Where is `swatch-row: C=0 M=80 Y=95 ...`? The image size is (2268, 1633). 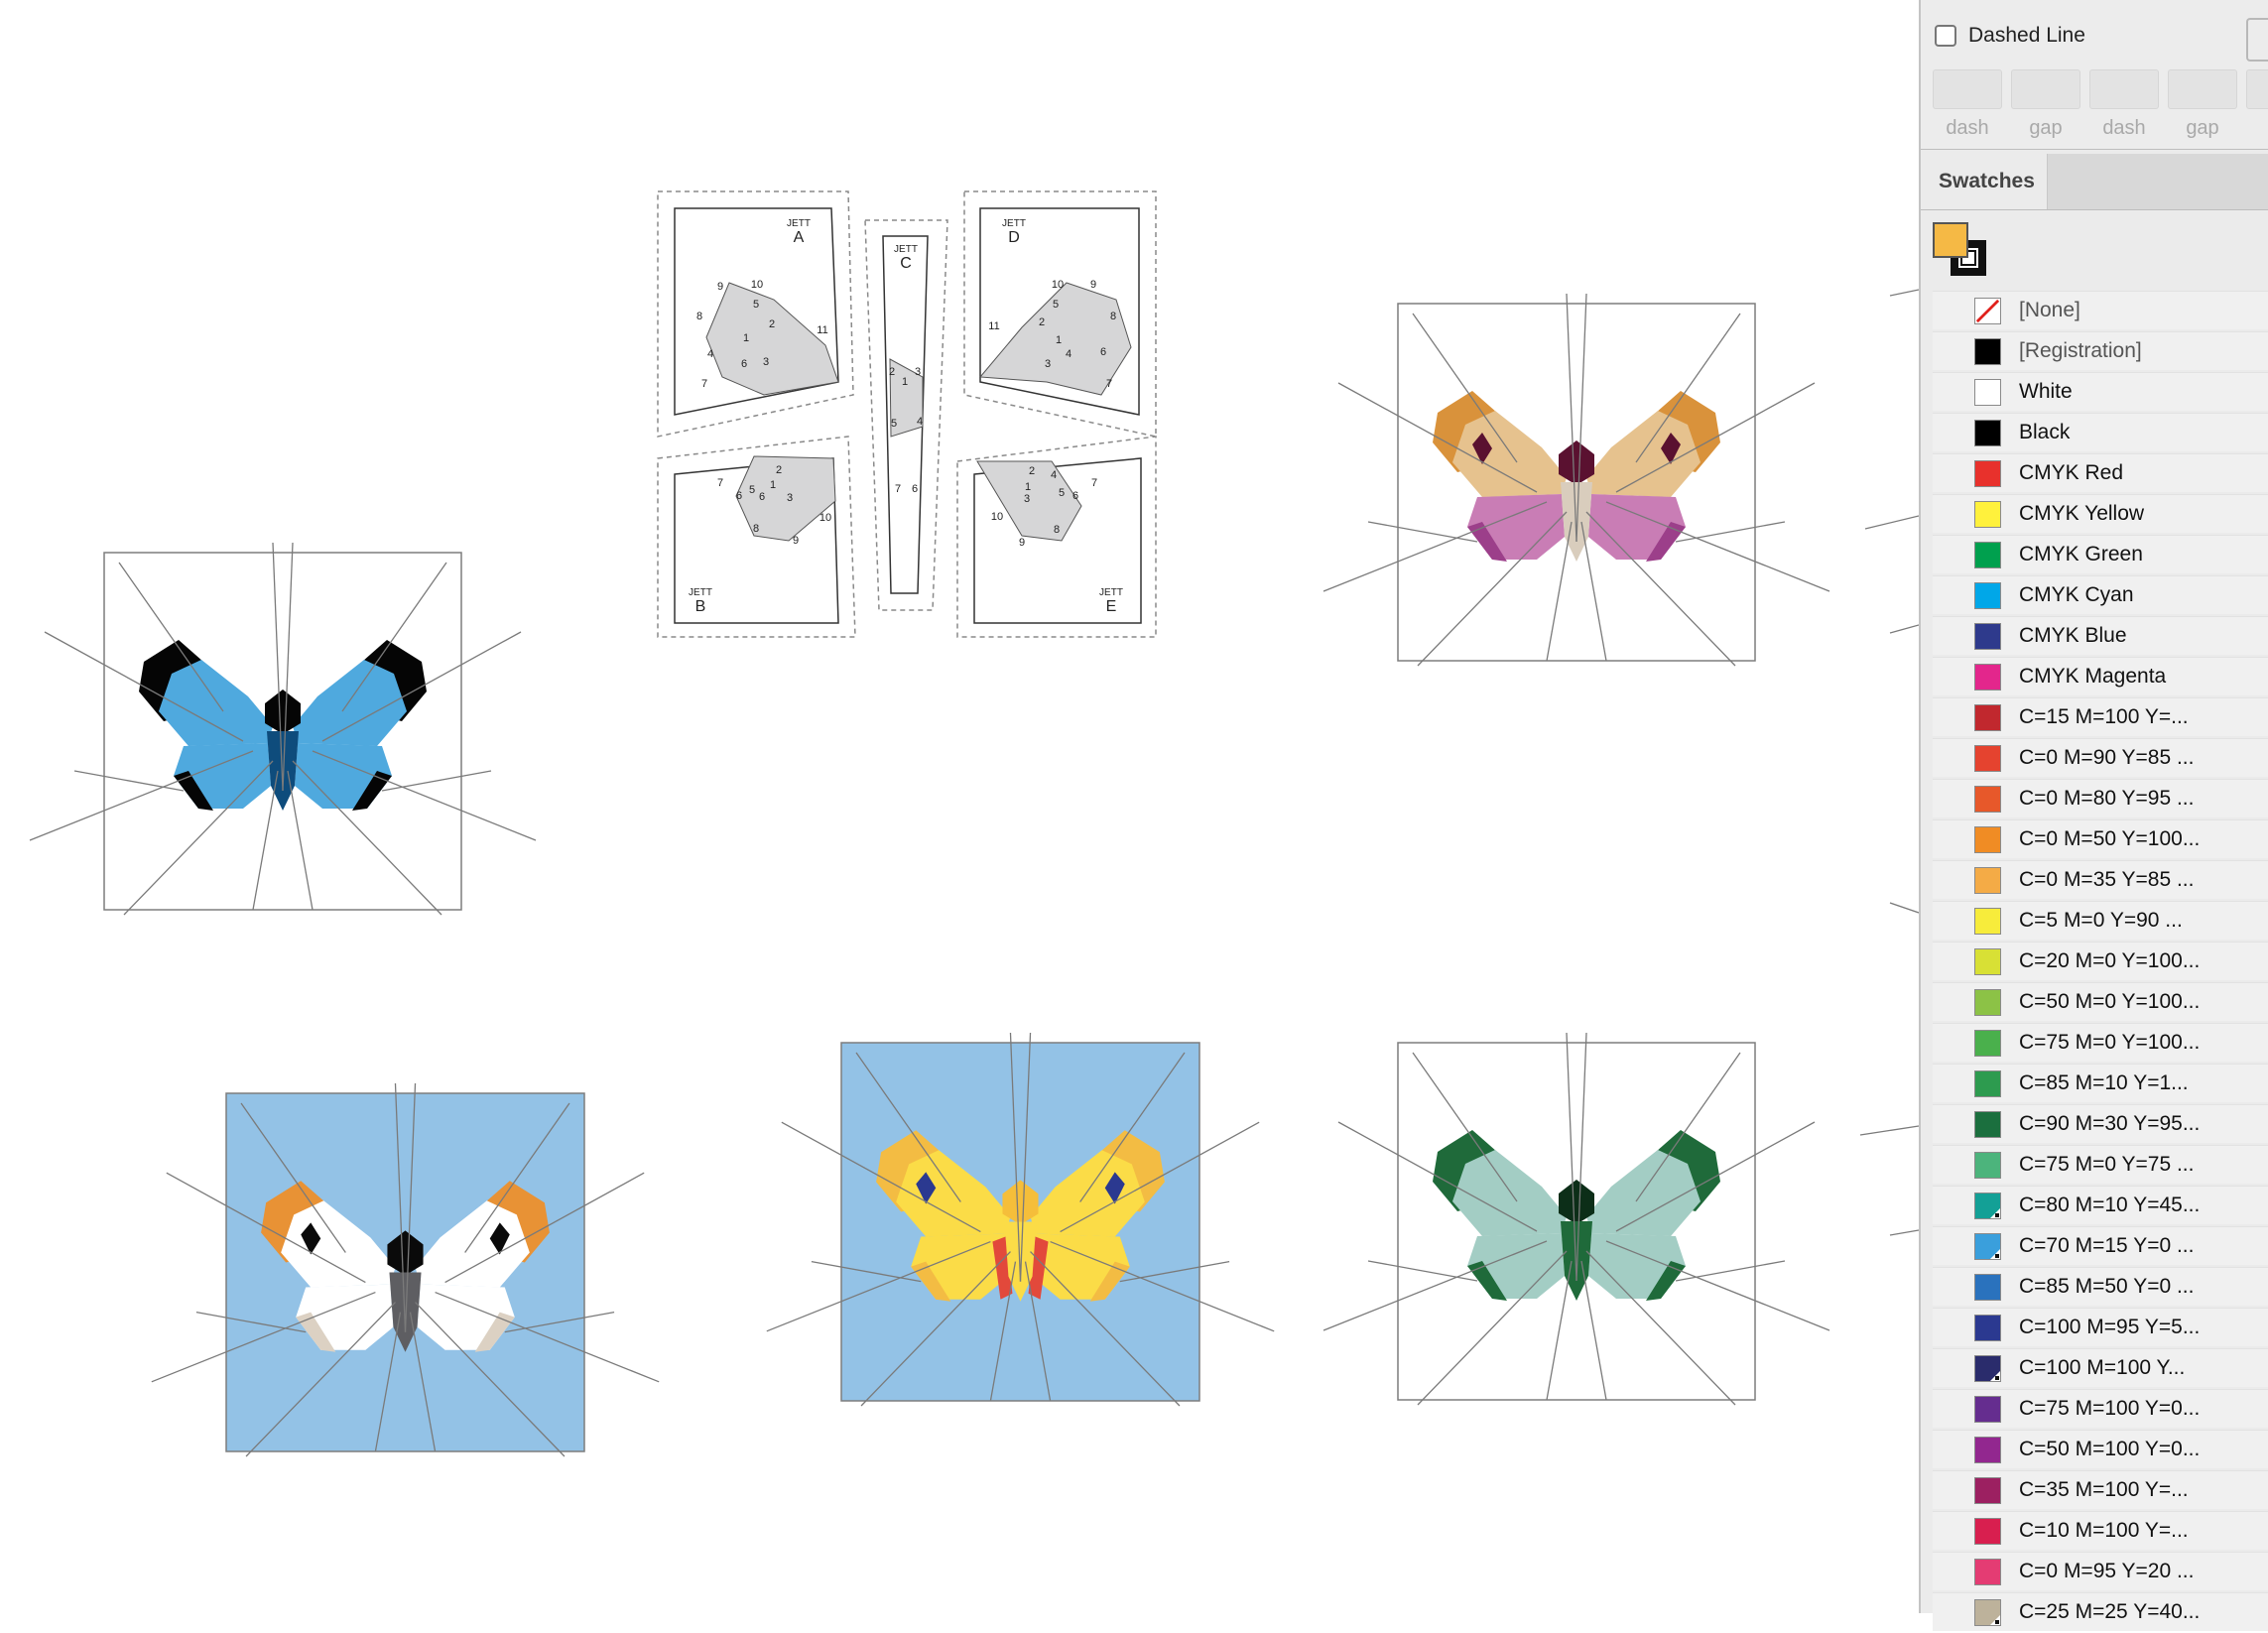
swatch-row: C=0 M=80 Y=95 ... is located at coordinates (2100, 798).